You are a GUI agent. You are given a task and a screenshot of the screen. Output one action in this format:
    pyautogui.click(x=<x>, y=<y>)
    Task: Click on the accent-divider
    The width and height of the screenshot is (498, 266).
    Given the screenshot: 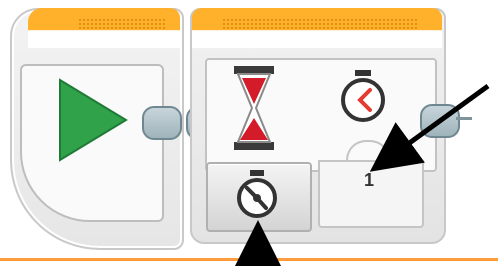 What is the action you would take?
    pyautogui.click(x=249, y=259)
    